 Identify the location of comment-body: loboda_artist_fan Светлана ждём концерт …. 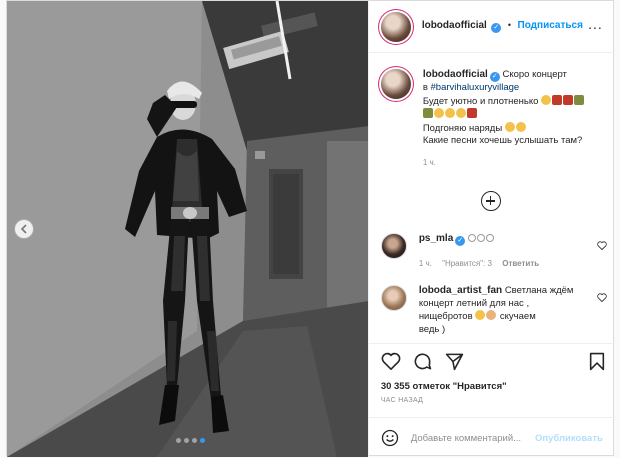
(496, 310).